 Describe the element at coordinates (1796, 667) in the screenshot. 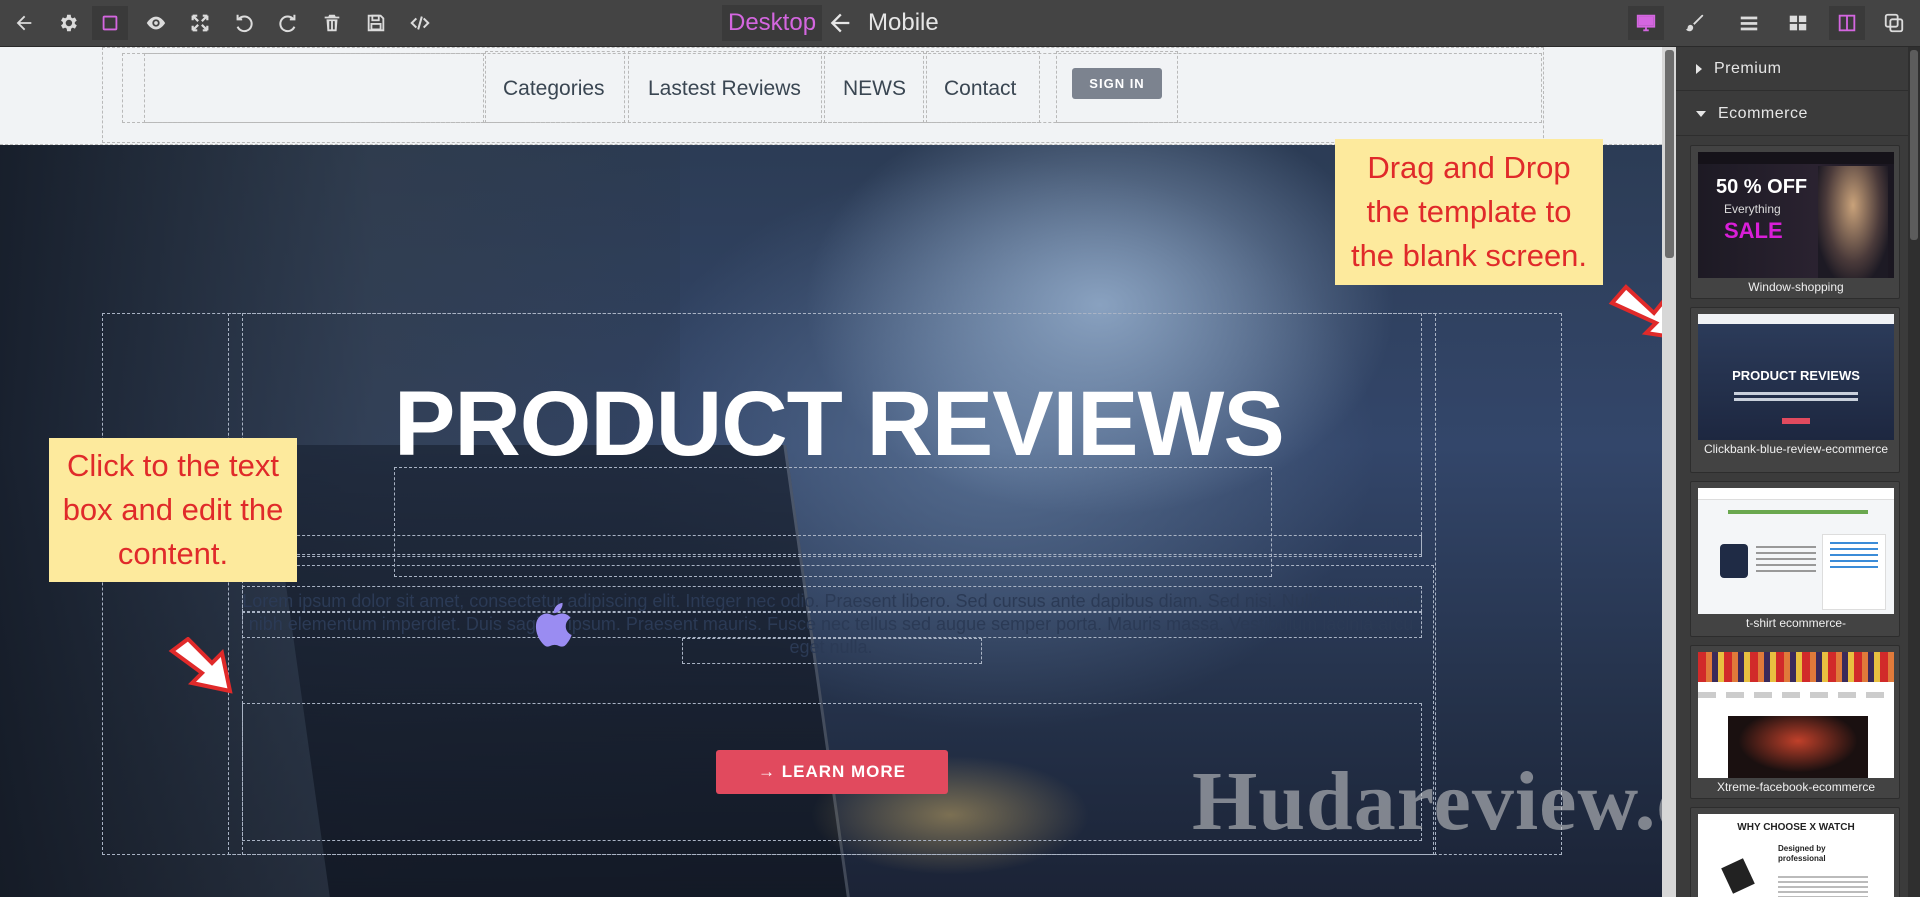

I see `clothes-rack-image` at that location.